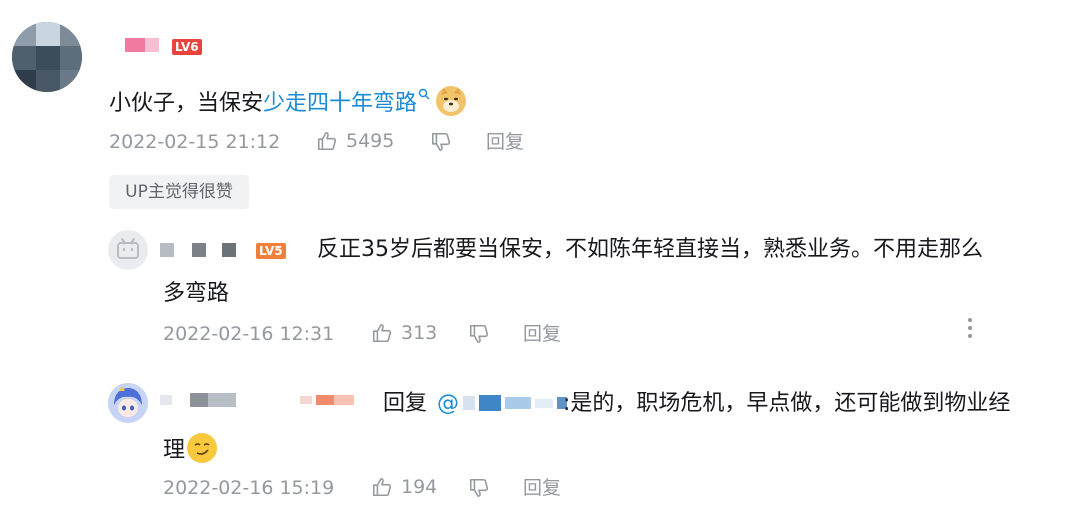 The image size is (1080, 518). What do you see at coordinates (202, 448) in the screenshot?
I see `smirk-emoji-icon` at bounding box center [202, 448].